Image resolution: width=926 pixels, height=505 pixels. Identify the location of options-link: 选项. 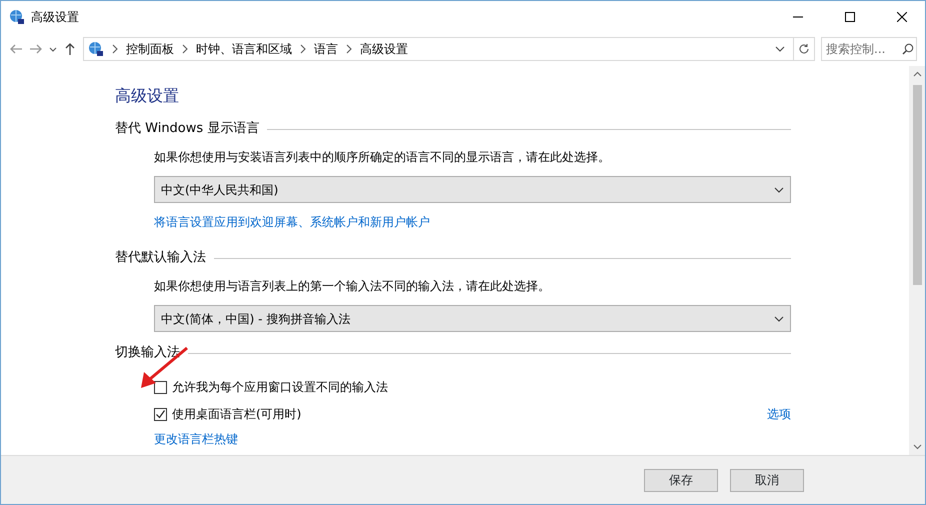
(779, 414).